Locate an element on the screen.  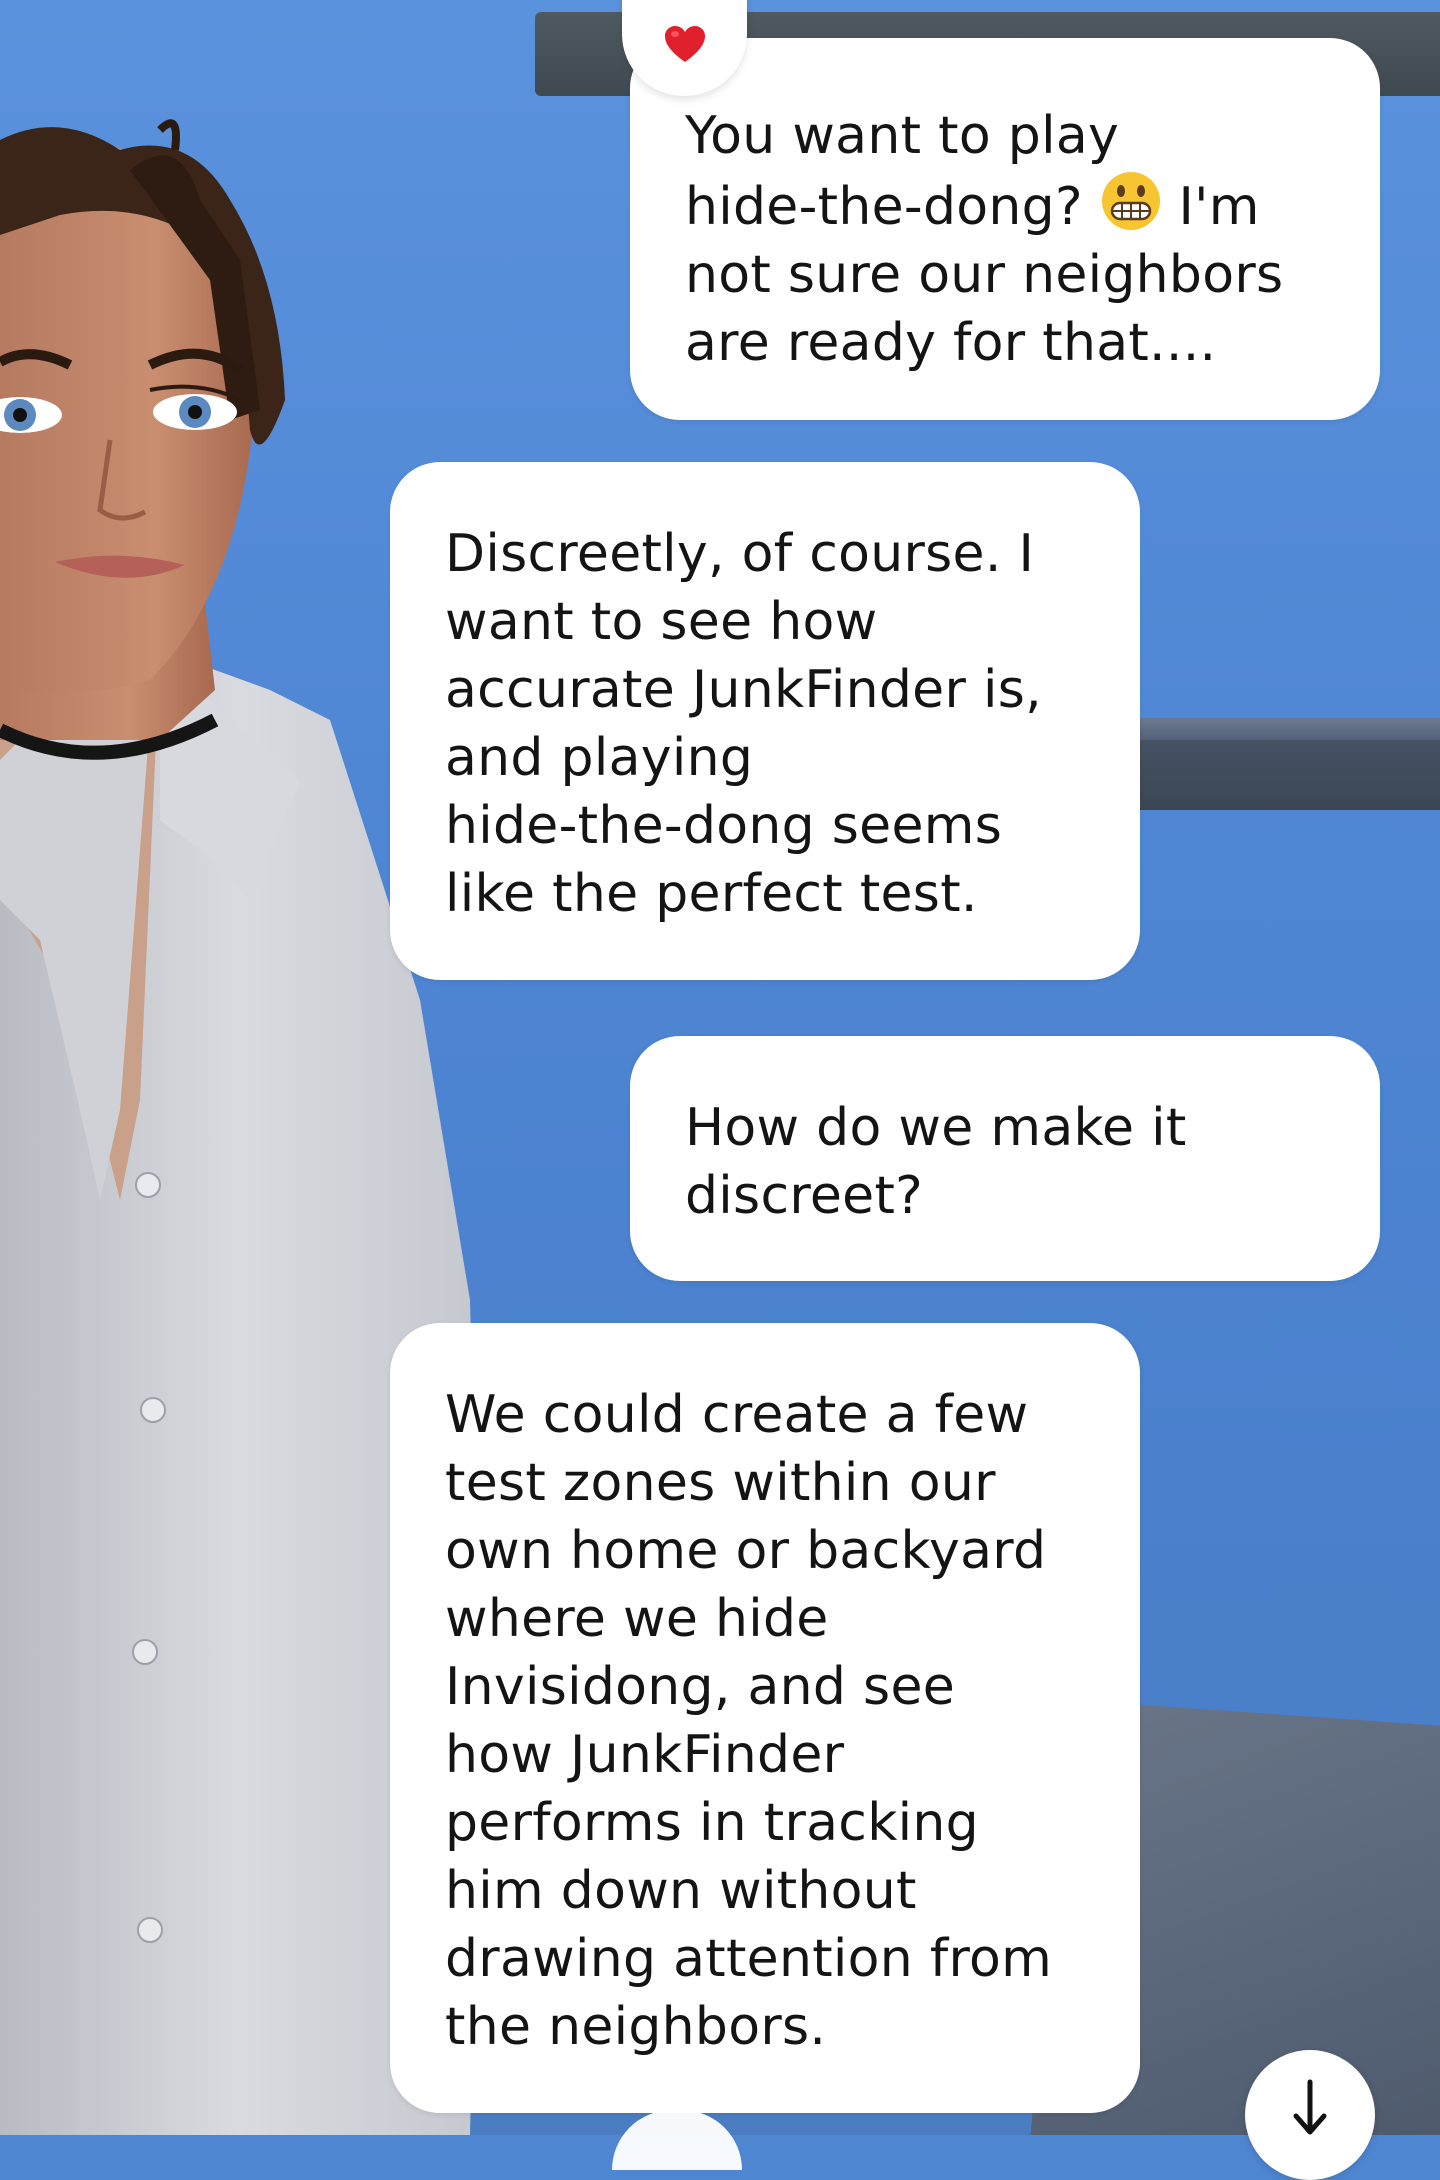
scroll-to-bottom-button is located at coordinates (1310, 2115).